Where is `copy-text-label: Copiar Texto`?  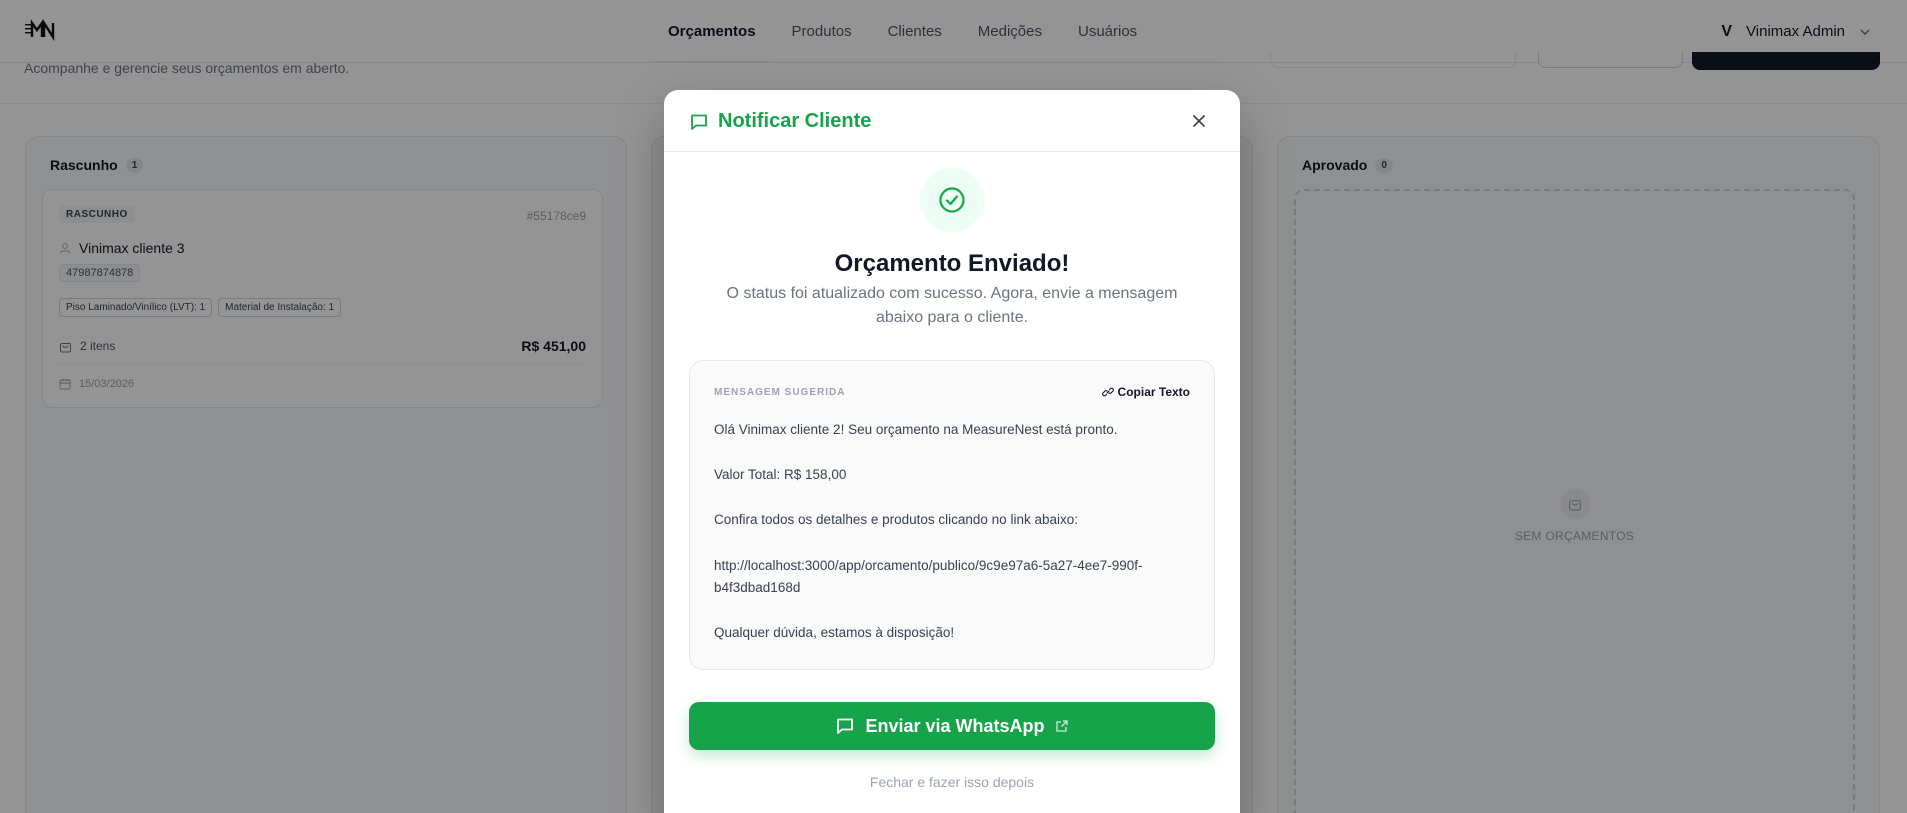 copy-text-label: Copiar Texto is located at coordinates (1153, 392).